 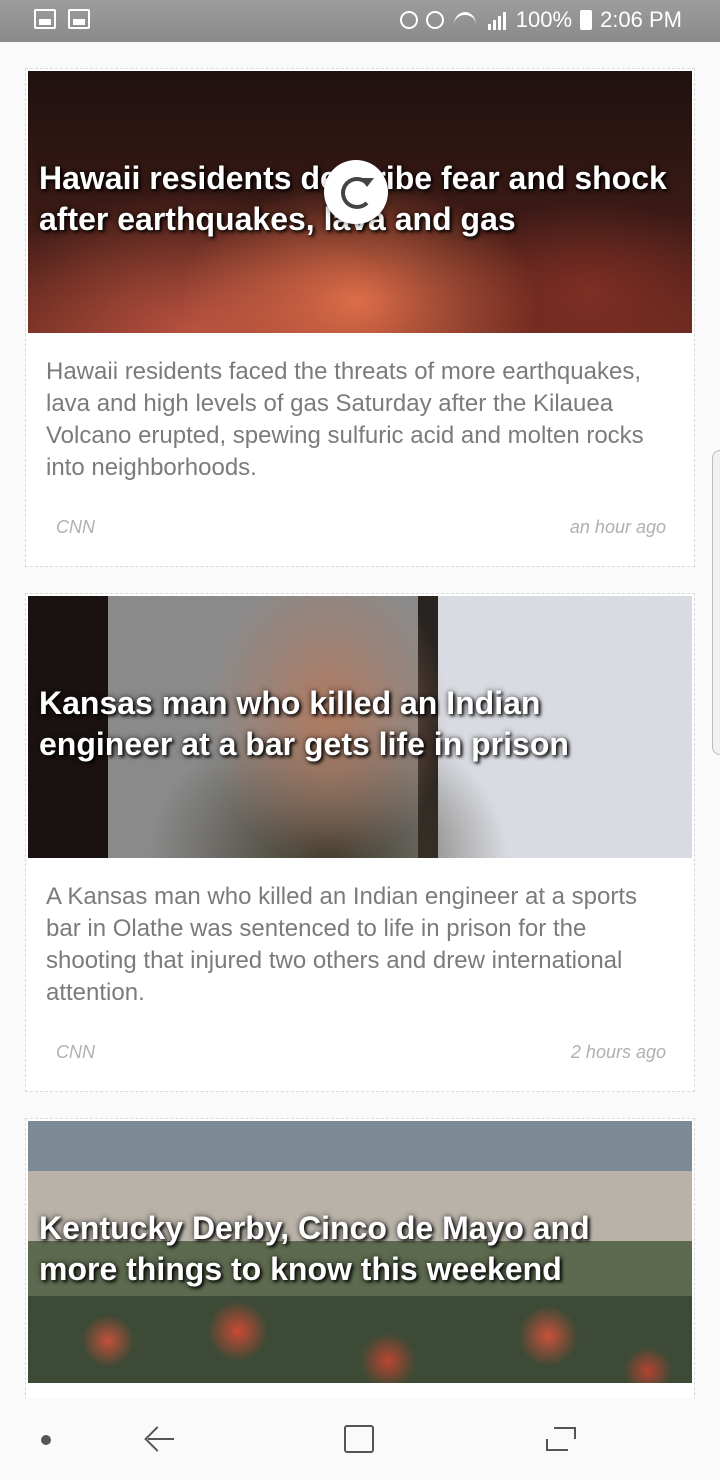 What do you see at coordinates (356, 192) in the screenshot?
I see `refresh-icon` at bounding box center [356, 192].